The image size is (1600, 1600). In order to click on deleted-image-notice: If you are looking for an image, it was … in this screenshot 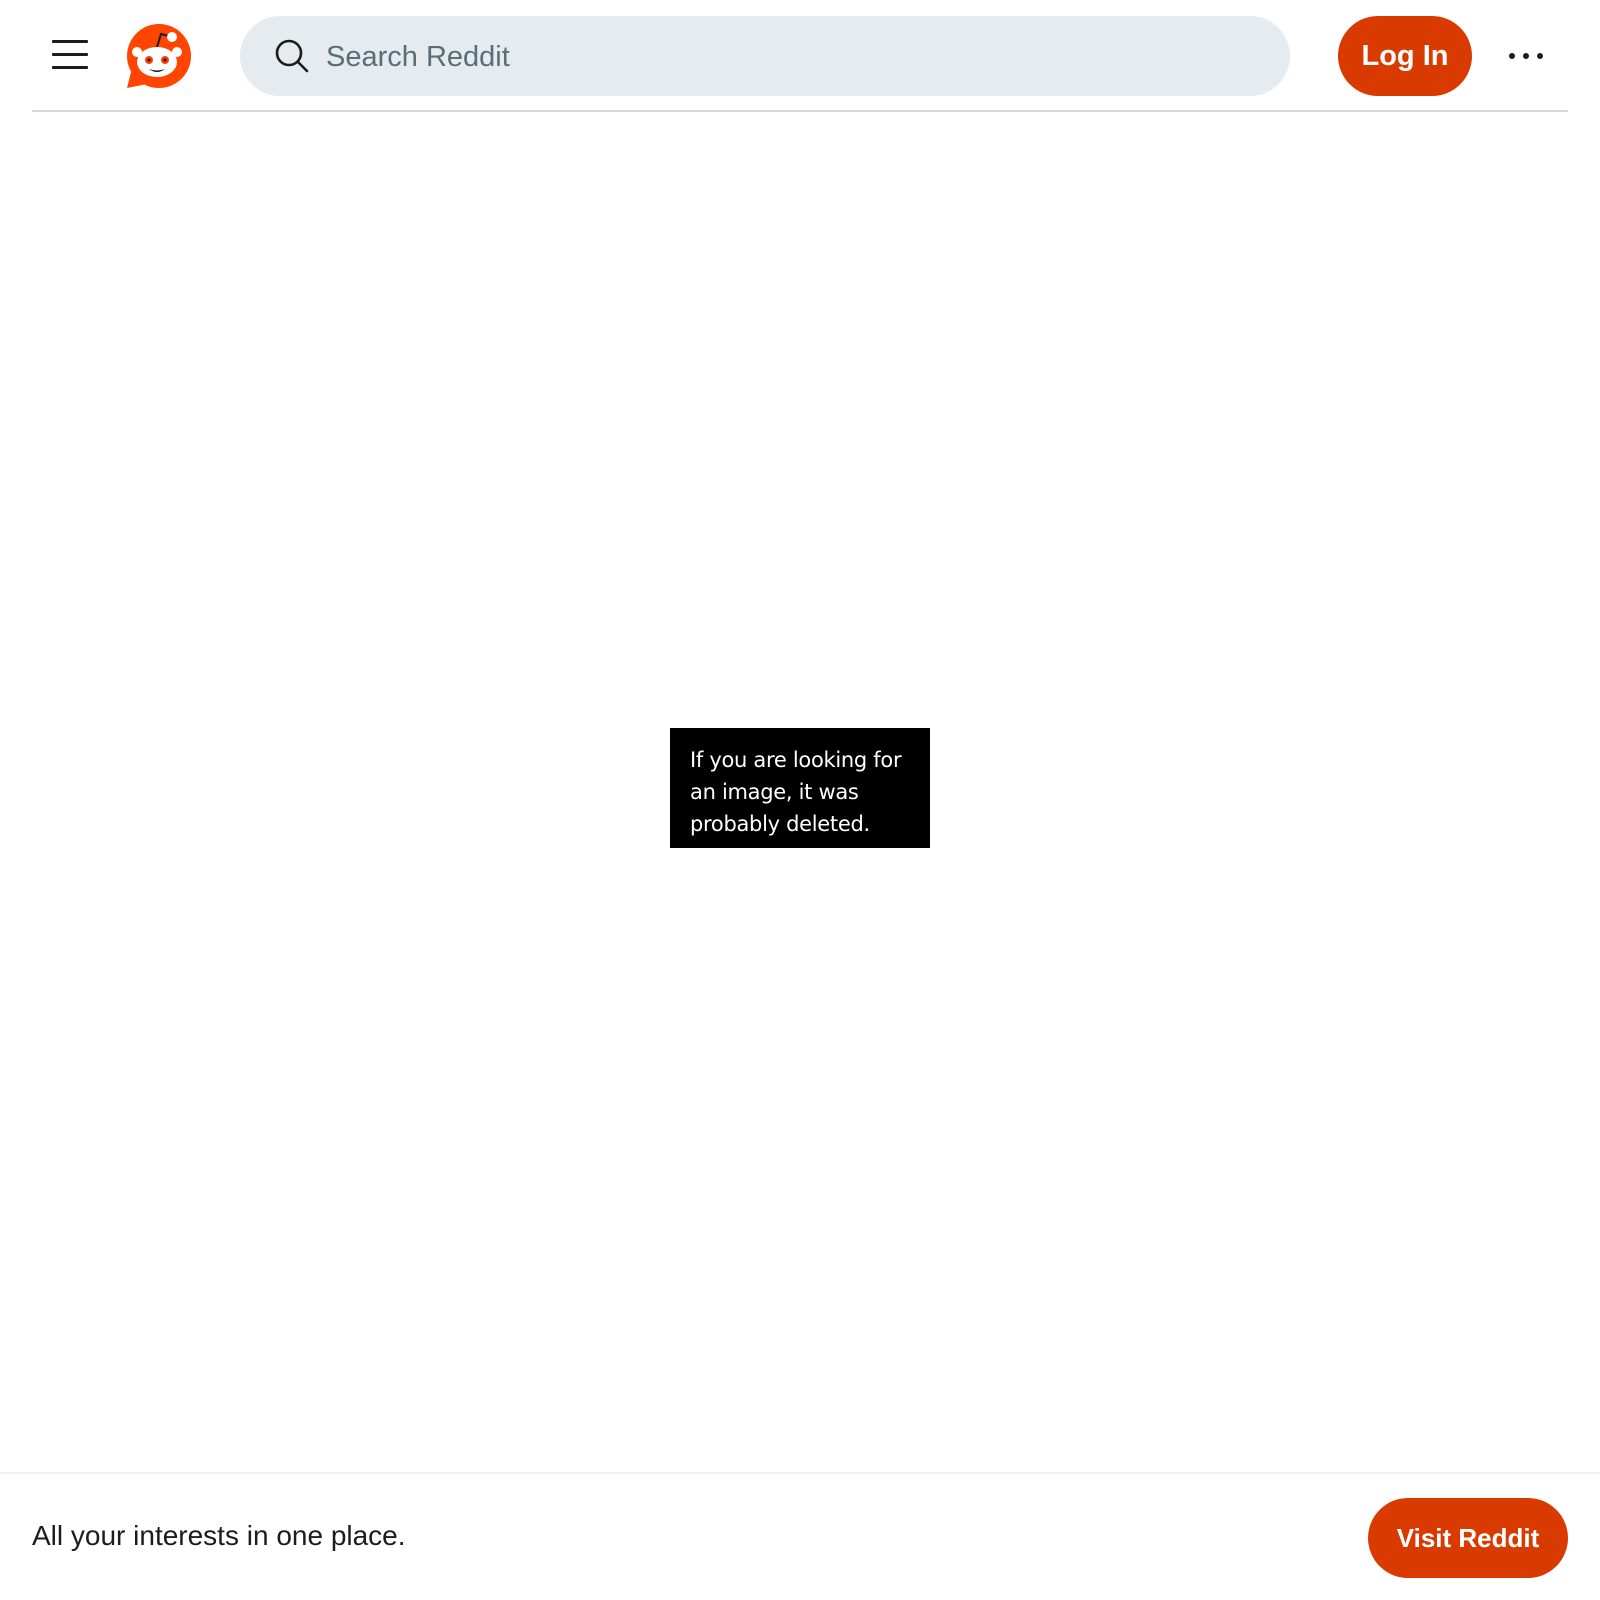, I will do `click(800, 788)`.